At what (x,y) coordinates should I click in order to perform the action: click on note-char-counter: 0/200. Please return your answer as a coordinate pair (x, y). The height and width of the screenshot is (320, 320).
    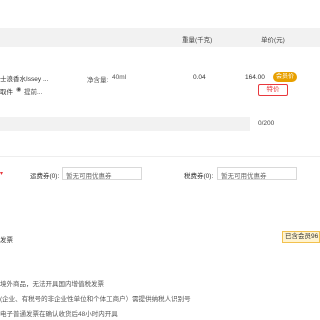
    Looking at the image, I should click on (266, 123).